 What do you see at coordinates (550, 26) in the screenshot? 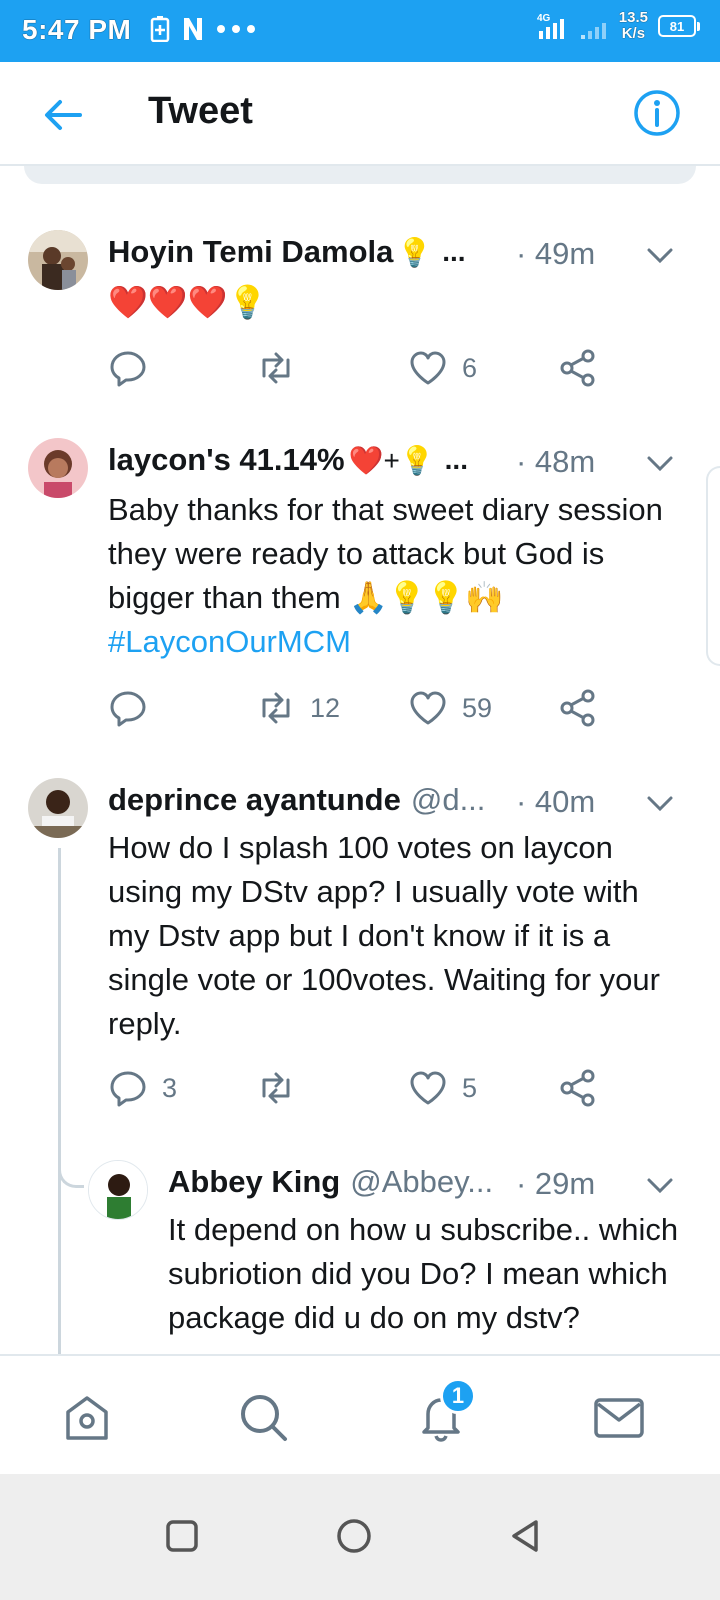
I see `signal-4g-icon: 4G` at bounding box center [550, 26].